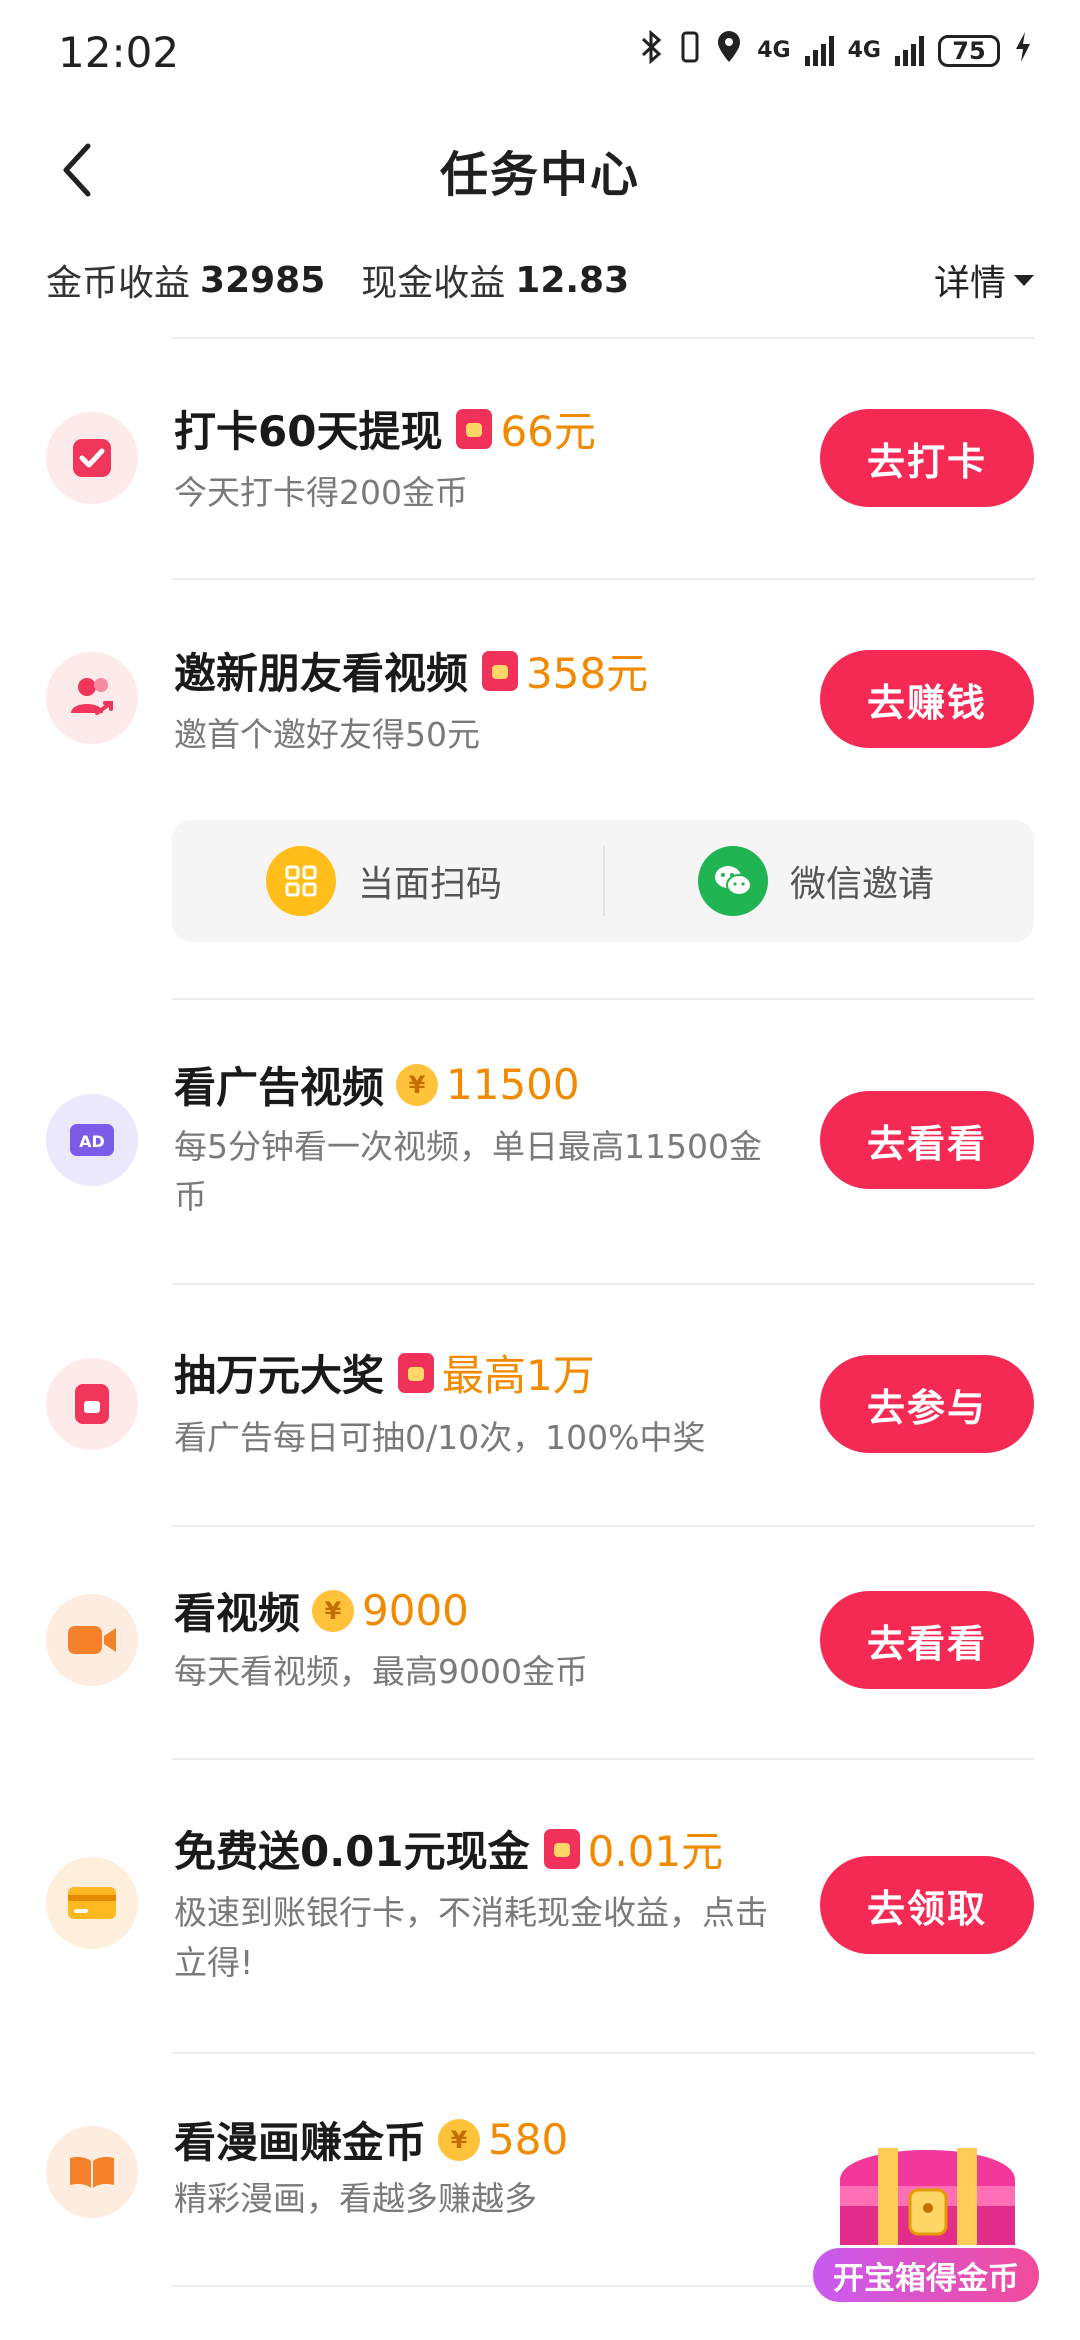 The image size is (1080, 2340). What do you see at coordinates (1024, 280) in the screenshot?
I see `caret-down-icon` at bounding box center [1024, 280].